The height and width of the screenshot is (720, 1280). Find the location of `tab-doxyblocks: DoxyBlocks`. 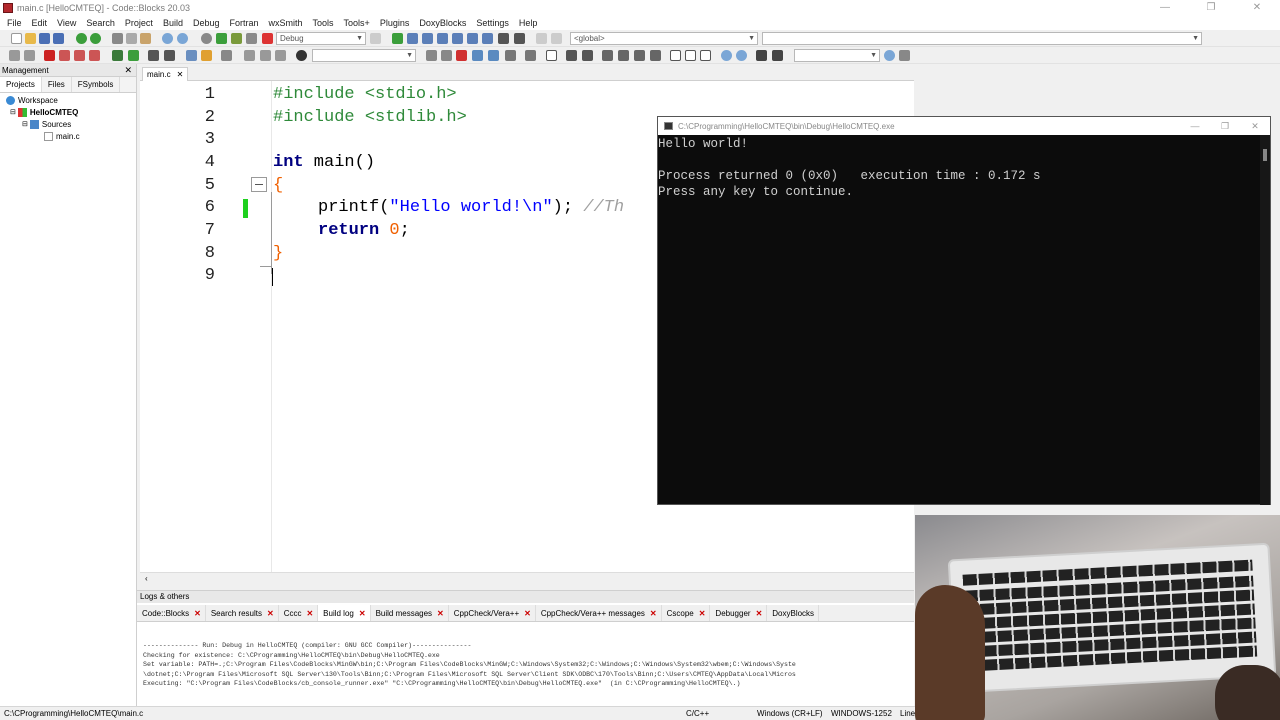

tab-doxyblocks: DoxyBlocks is located at coordinates (793, 613).